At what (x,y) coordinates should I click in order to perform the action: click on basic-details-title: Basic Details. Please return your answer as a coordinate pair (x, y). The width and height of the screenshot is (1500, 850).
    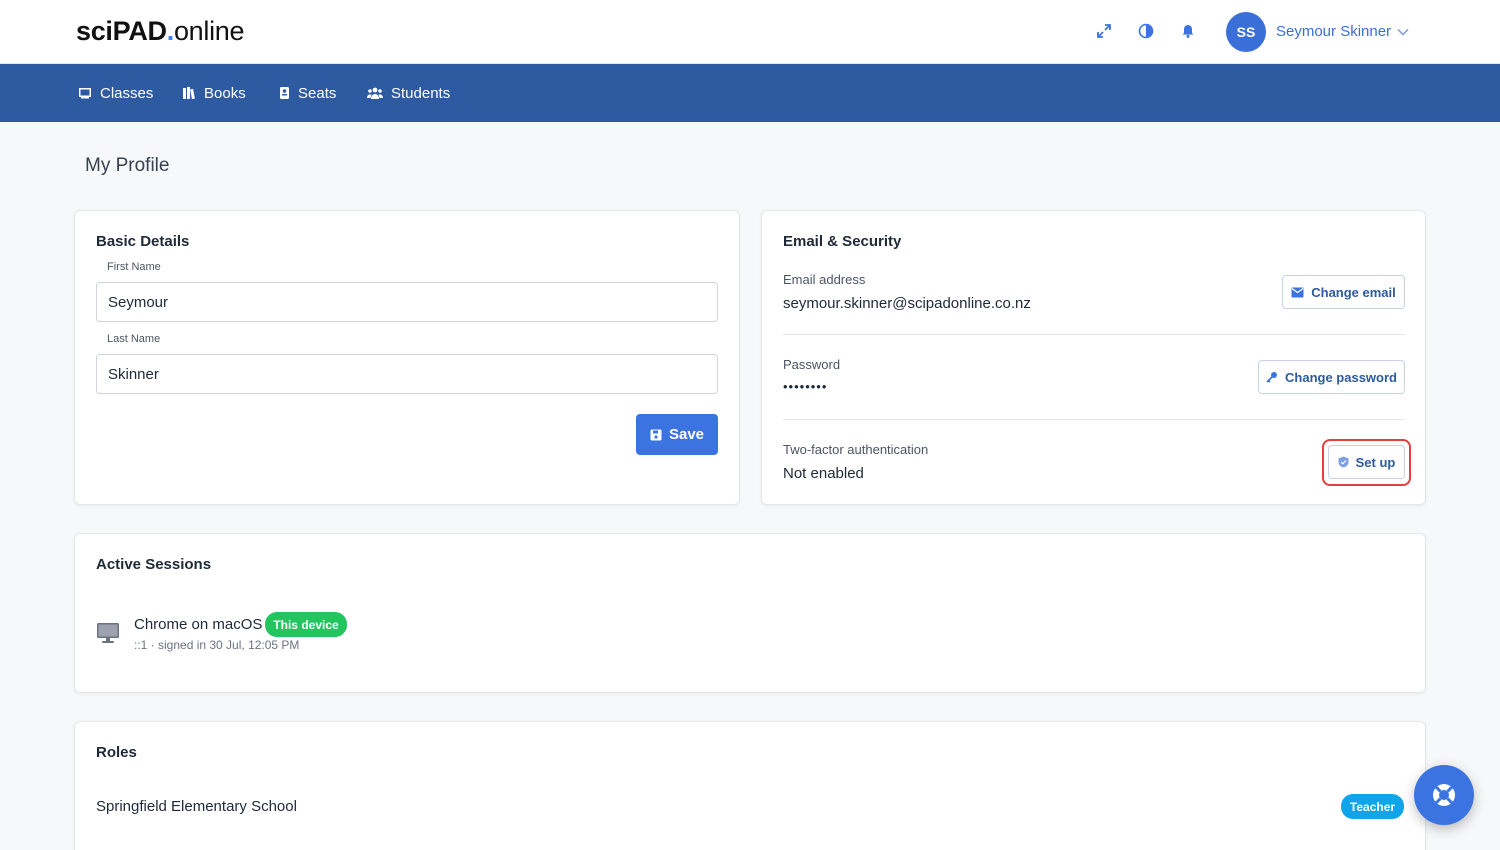
    Looking at the image, I should click on (143, 241).